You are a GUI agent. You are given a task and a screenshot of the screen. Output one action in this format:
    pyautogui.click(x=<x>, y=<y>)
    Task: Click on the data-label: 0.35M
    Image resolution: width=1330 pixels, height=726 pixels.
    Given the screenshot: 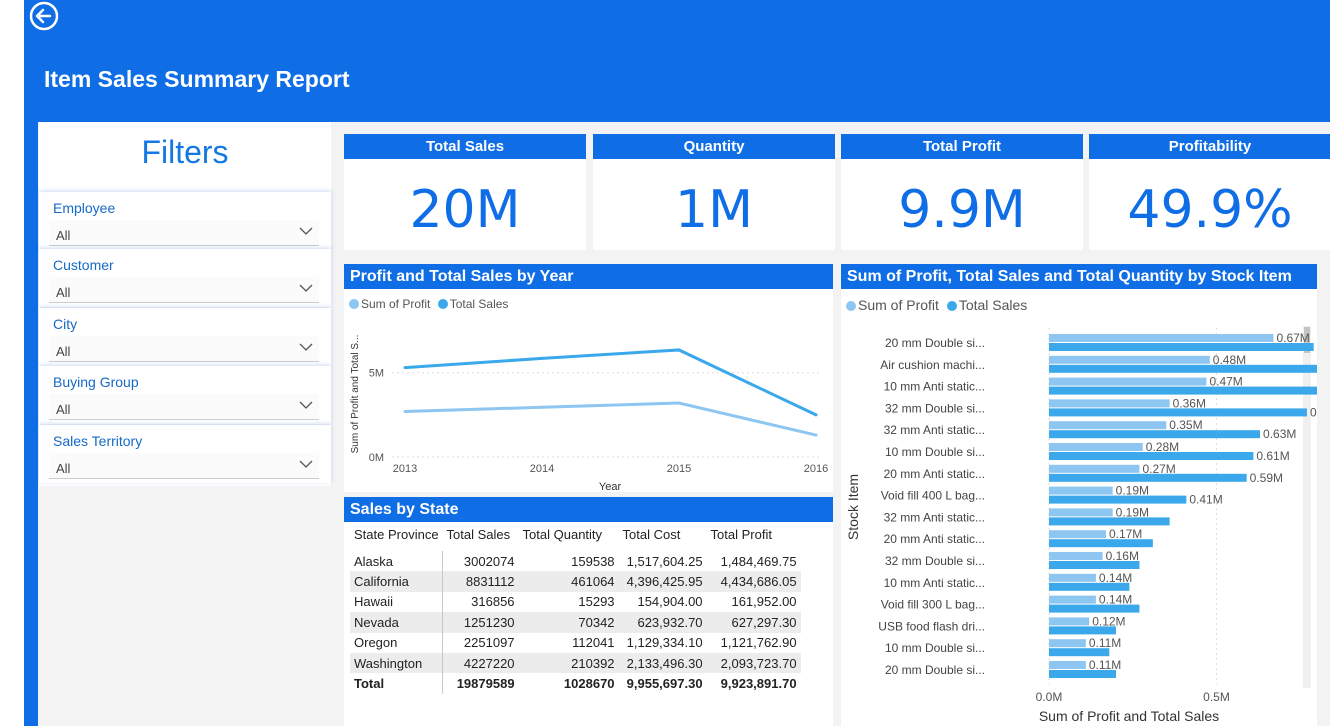 What is the action you would take?
    pyautogui.click(x=1185, y=425)
    